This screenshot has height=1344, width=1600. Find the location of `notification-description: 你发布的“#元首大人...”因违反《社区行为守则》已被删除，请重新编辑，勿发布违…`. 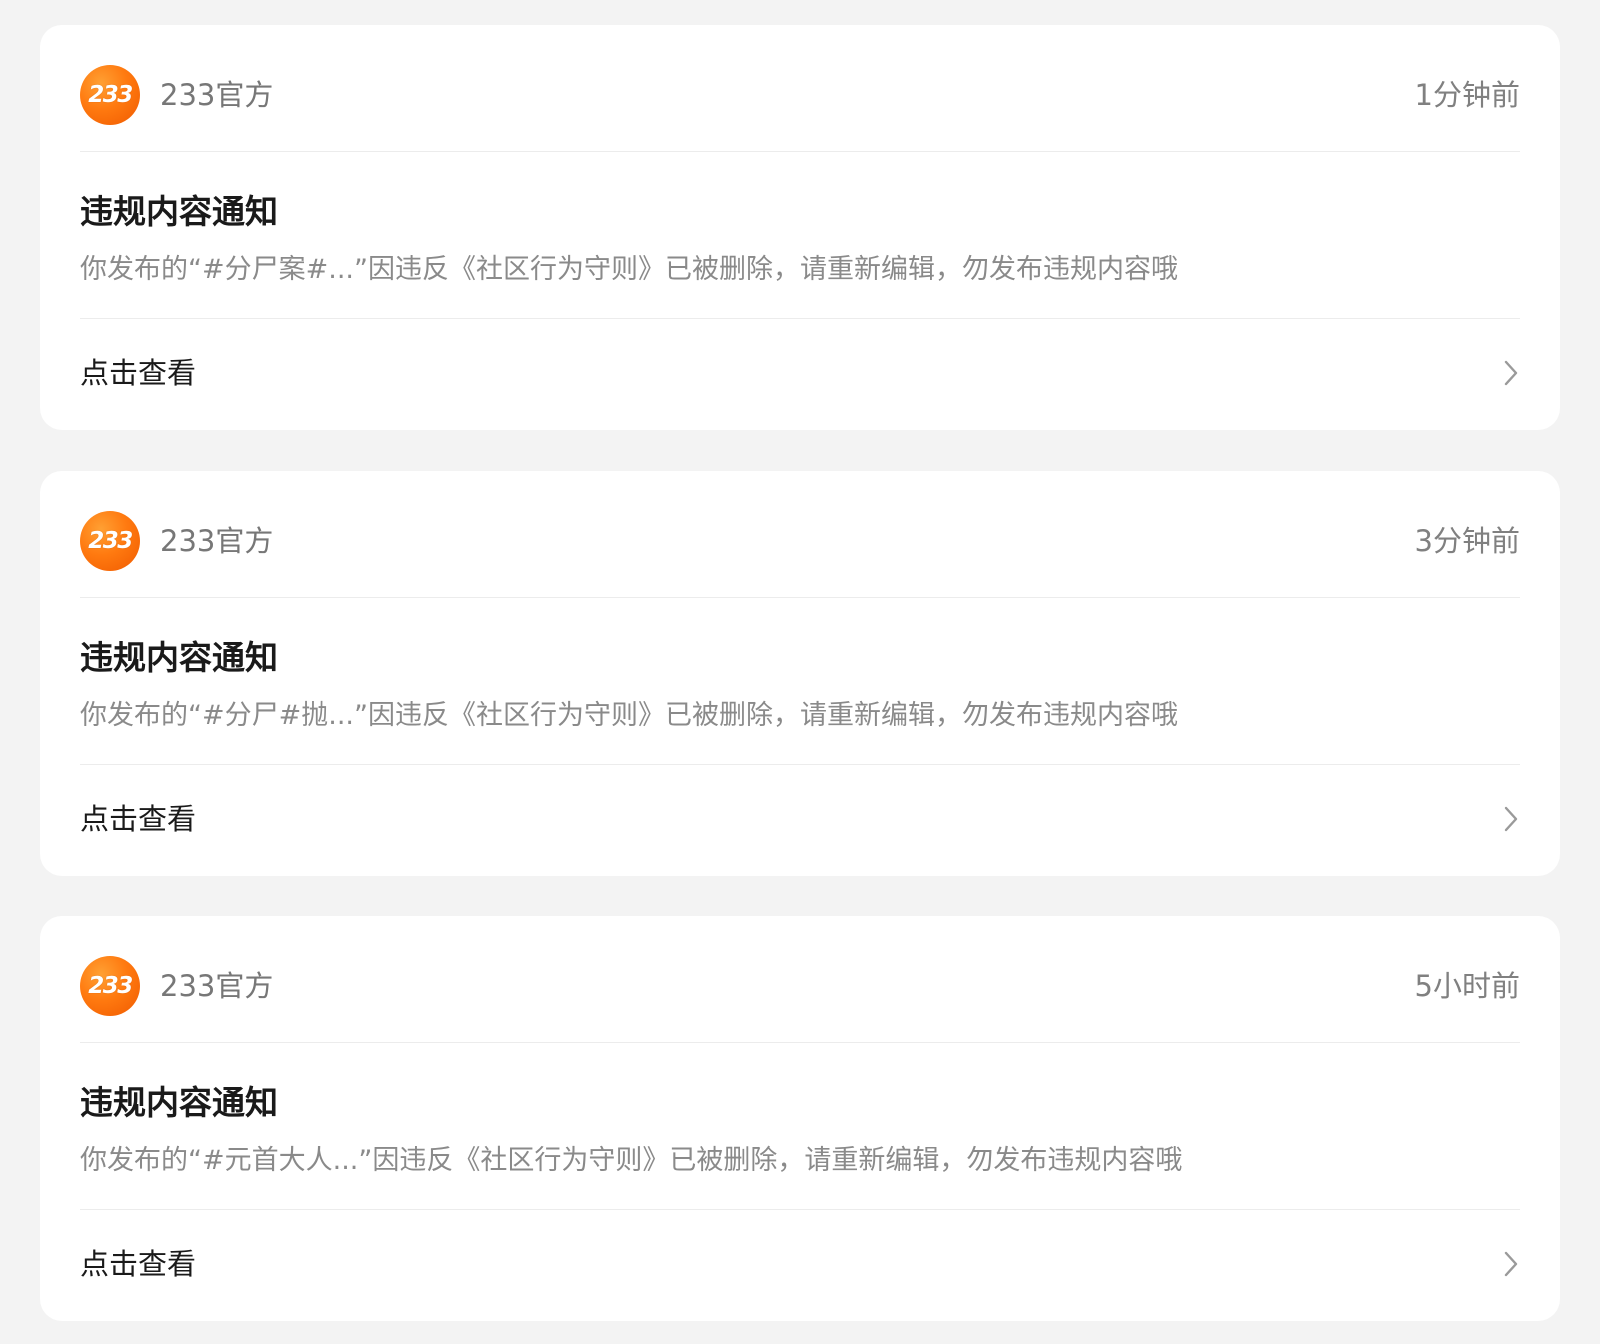

notification-description: 你发布的“#元首大人...”因违反《社区行为守则》已被删除，请重新编辑，勿发布违… is located at coordinates (631, 1160).